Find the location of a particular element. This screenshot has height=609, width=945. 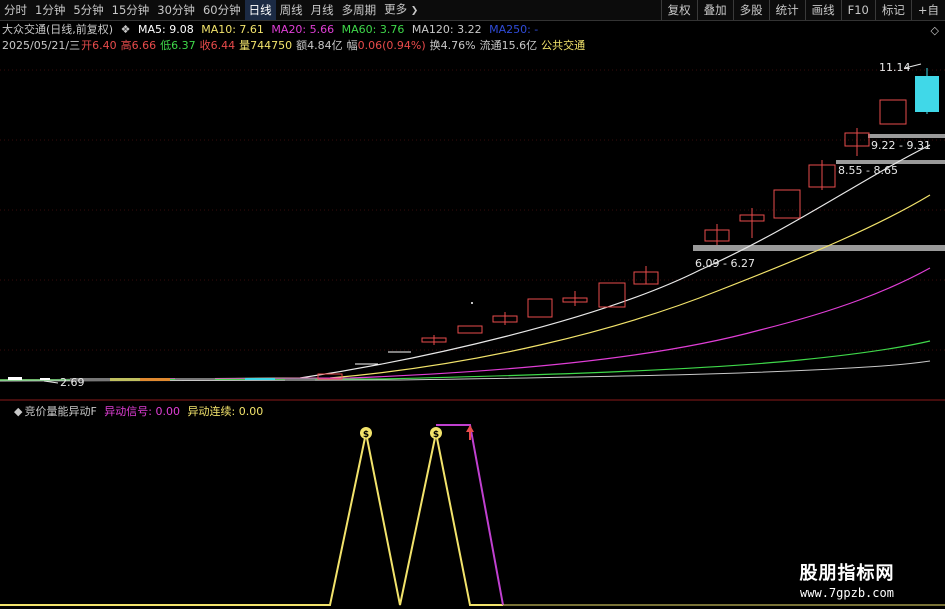

signal-label: 异动信号: is located at coordinates (128, 411).